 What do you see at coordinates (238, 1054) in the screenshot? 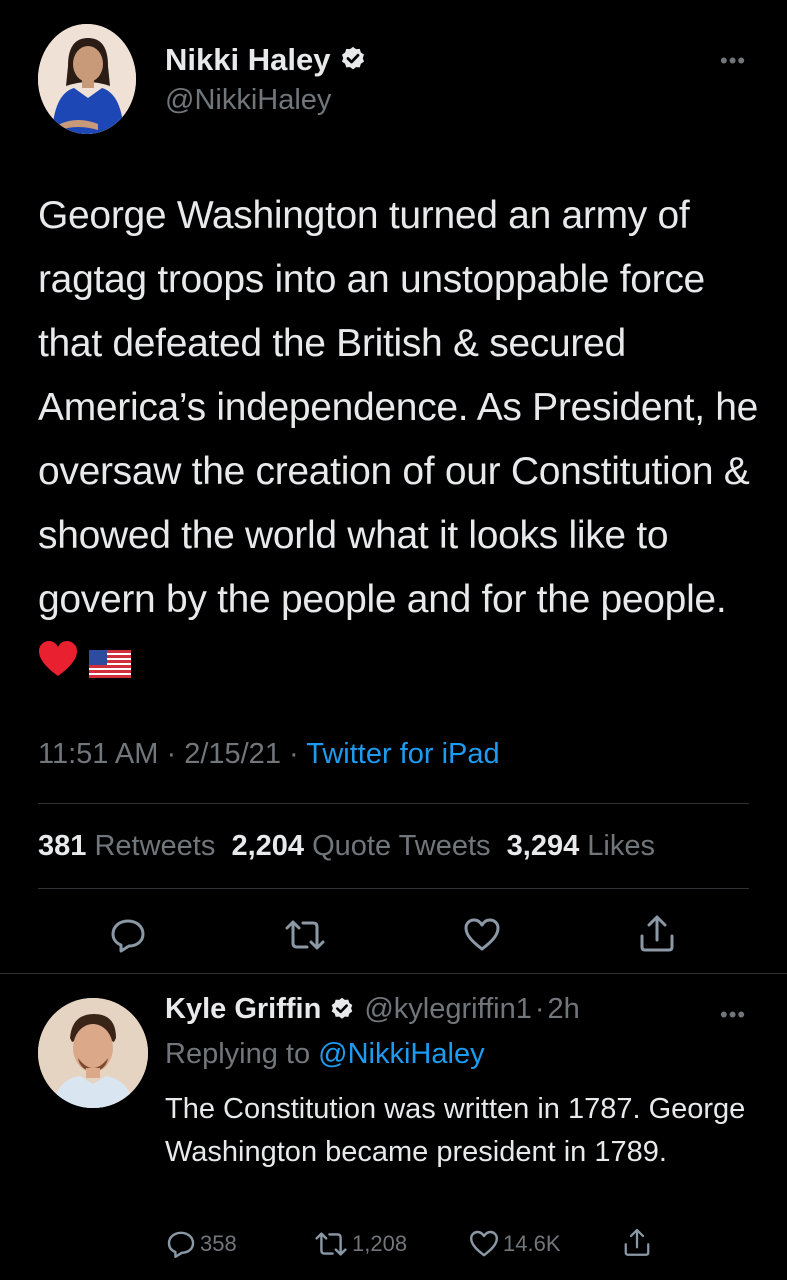
I see `replying-to-label: Replying to` at bounding box center [238, 1054].